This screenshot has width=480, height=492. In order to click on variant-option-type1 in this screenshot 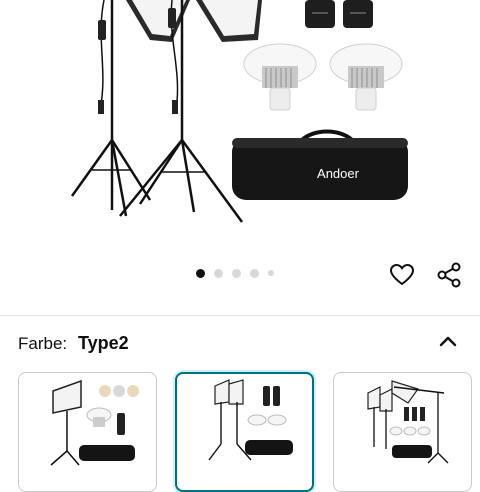, I will do `click(87, 432)`.